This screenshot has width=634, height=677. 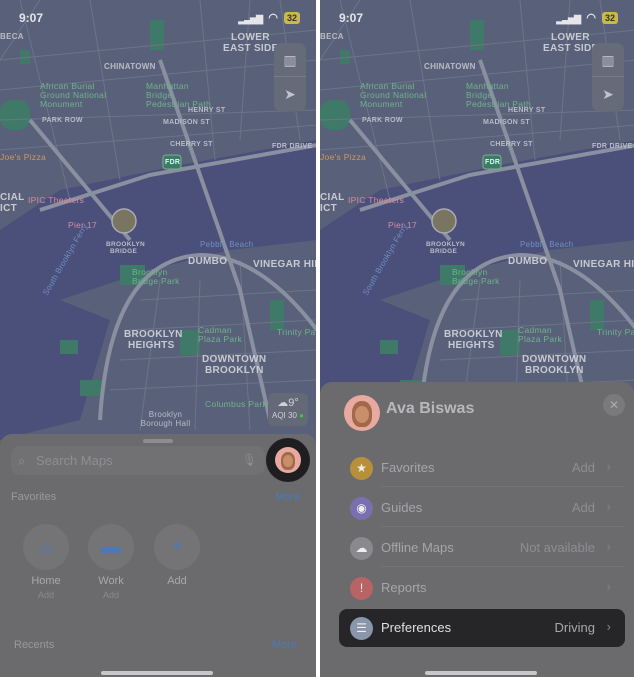 I want to click on search-placeholder: Search Maps, so click(x=74, y=460).